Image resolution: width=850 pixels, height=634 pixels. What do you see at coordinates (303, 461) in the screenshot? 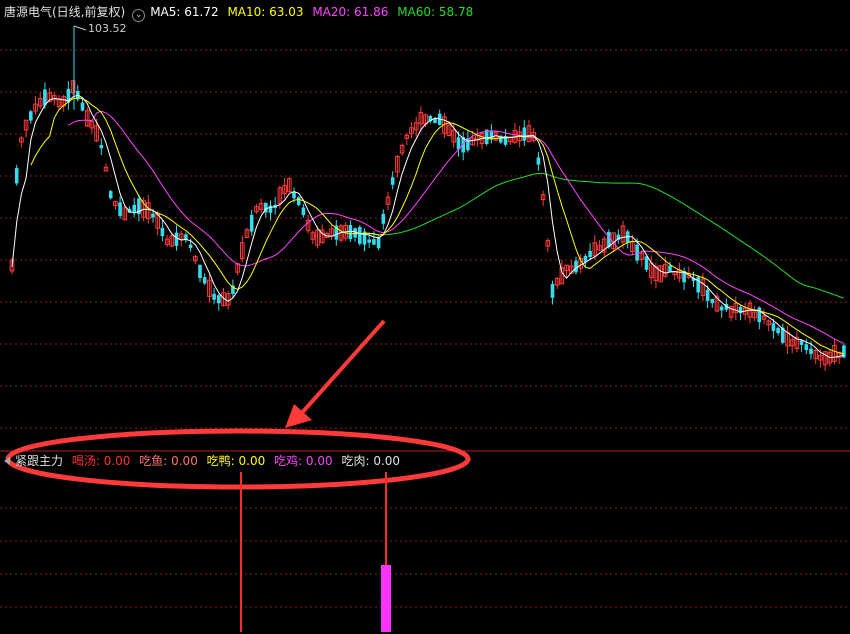
I see `indicator-value-chiji: 吃鸡: 0.00` at bounding box center [303, 461].